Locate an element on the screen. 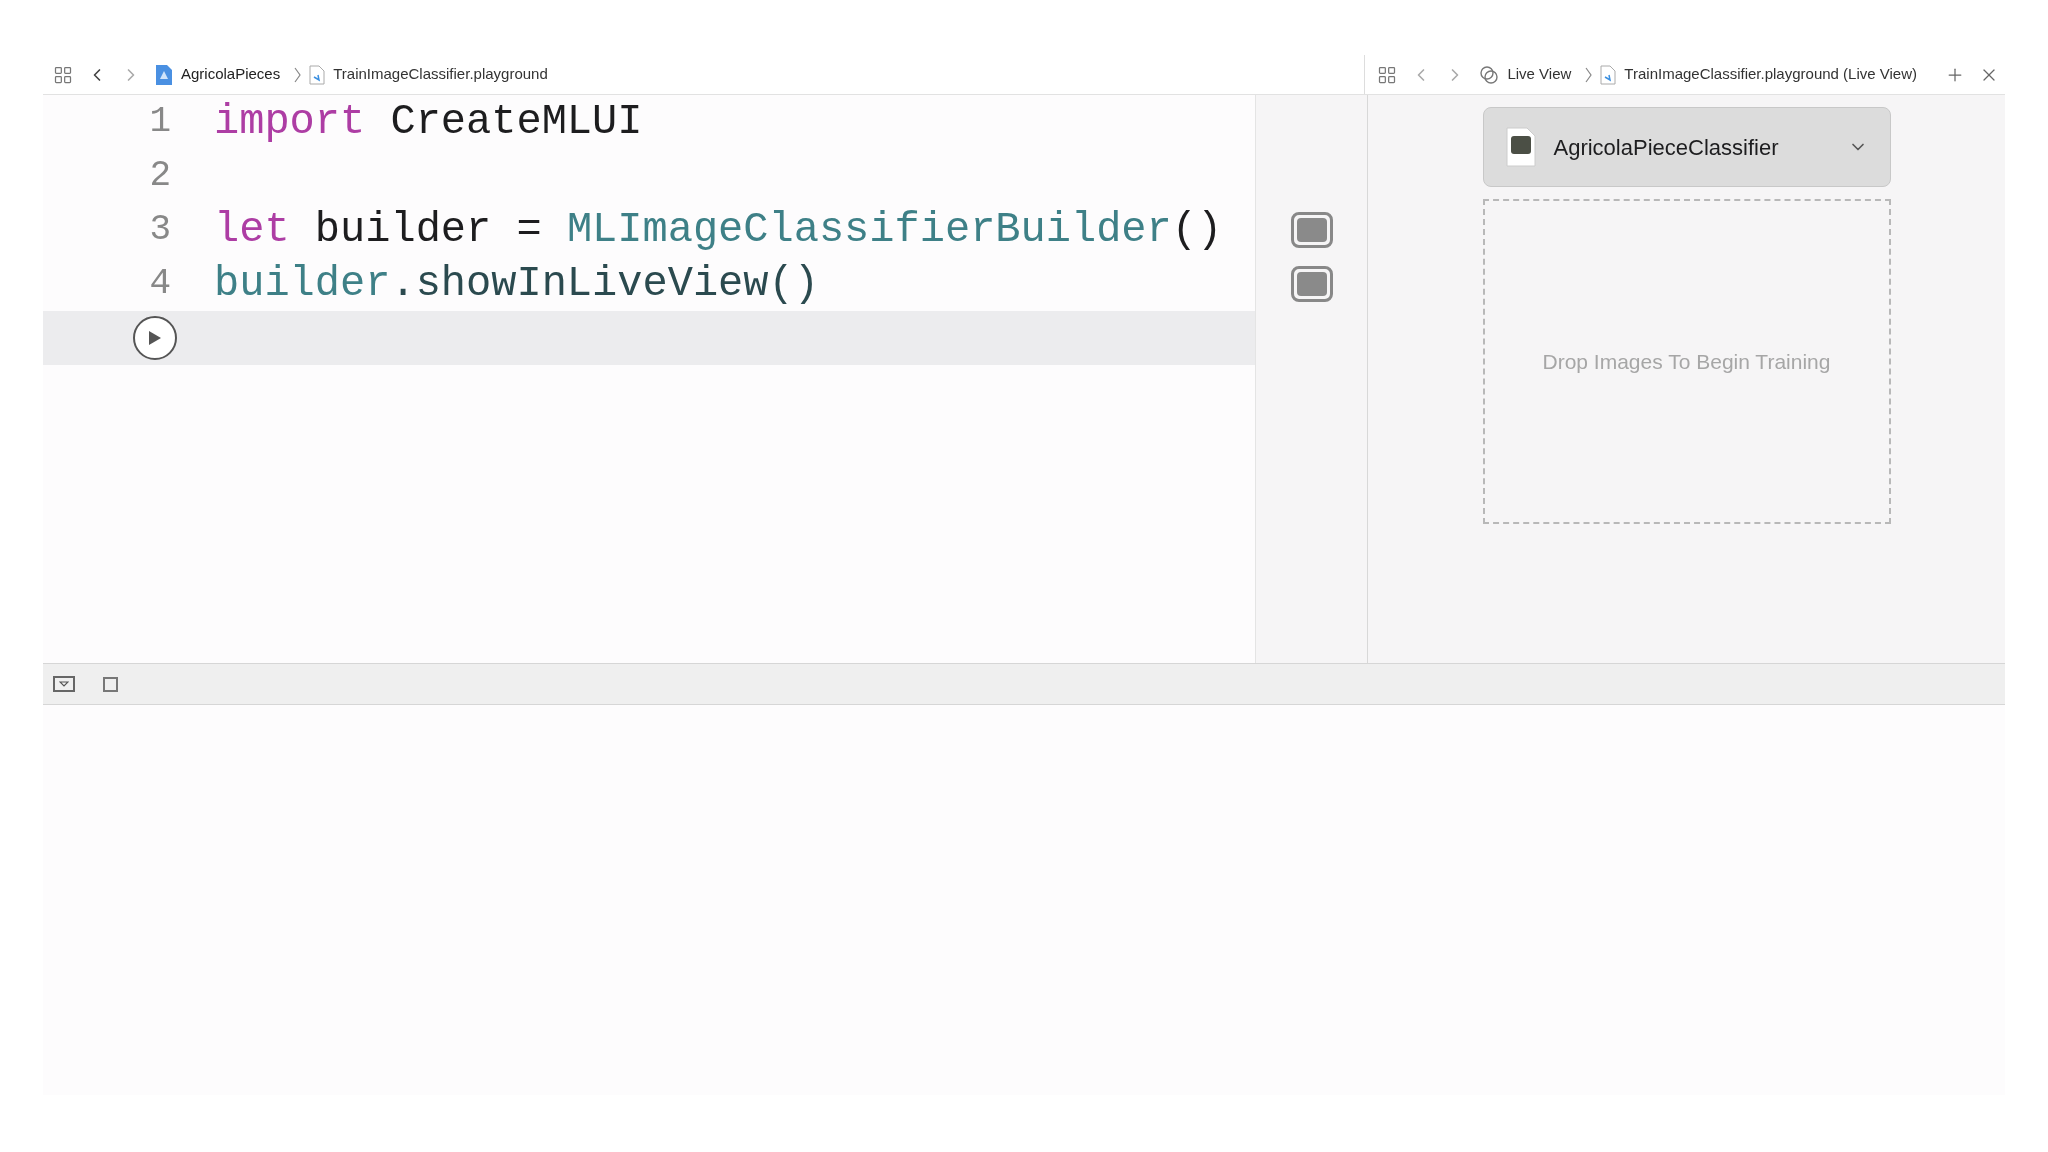  triangle-down-icon is located at coordinates (64, 684).